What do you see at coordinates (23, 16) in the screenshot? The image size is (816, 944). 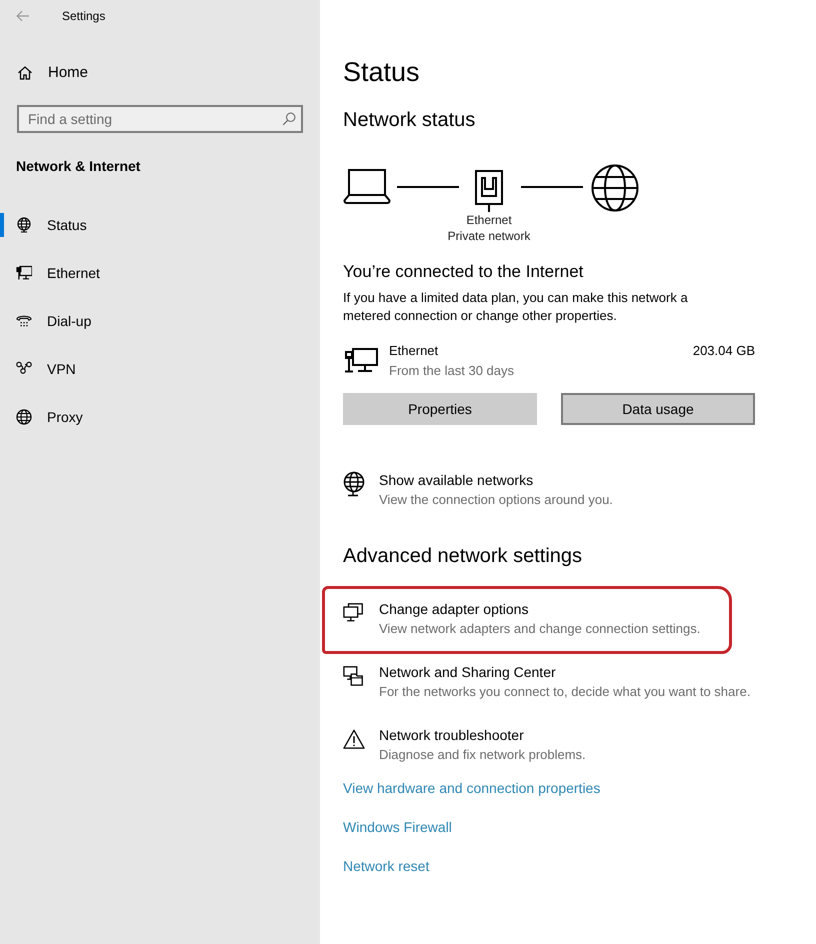 I see `back-arrow-icon` at bounding box center [23, 16].